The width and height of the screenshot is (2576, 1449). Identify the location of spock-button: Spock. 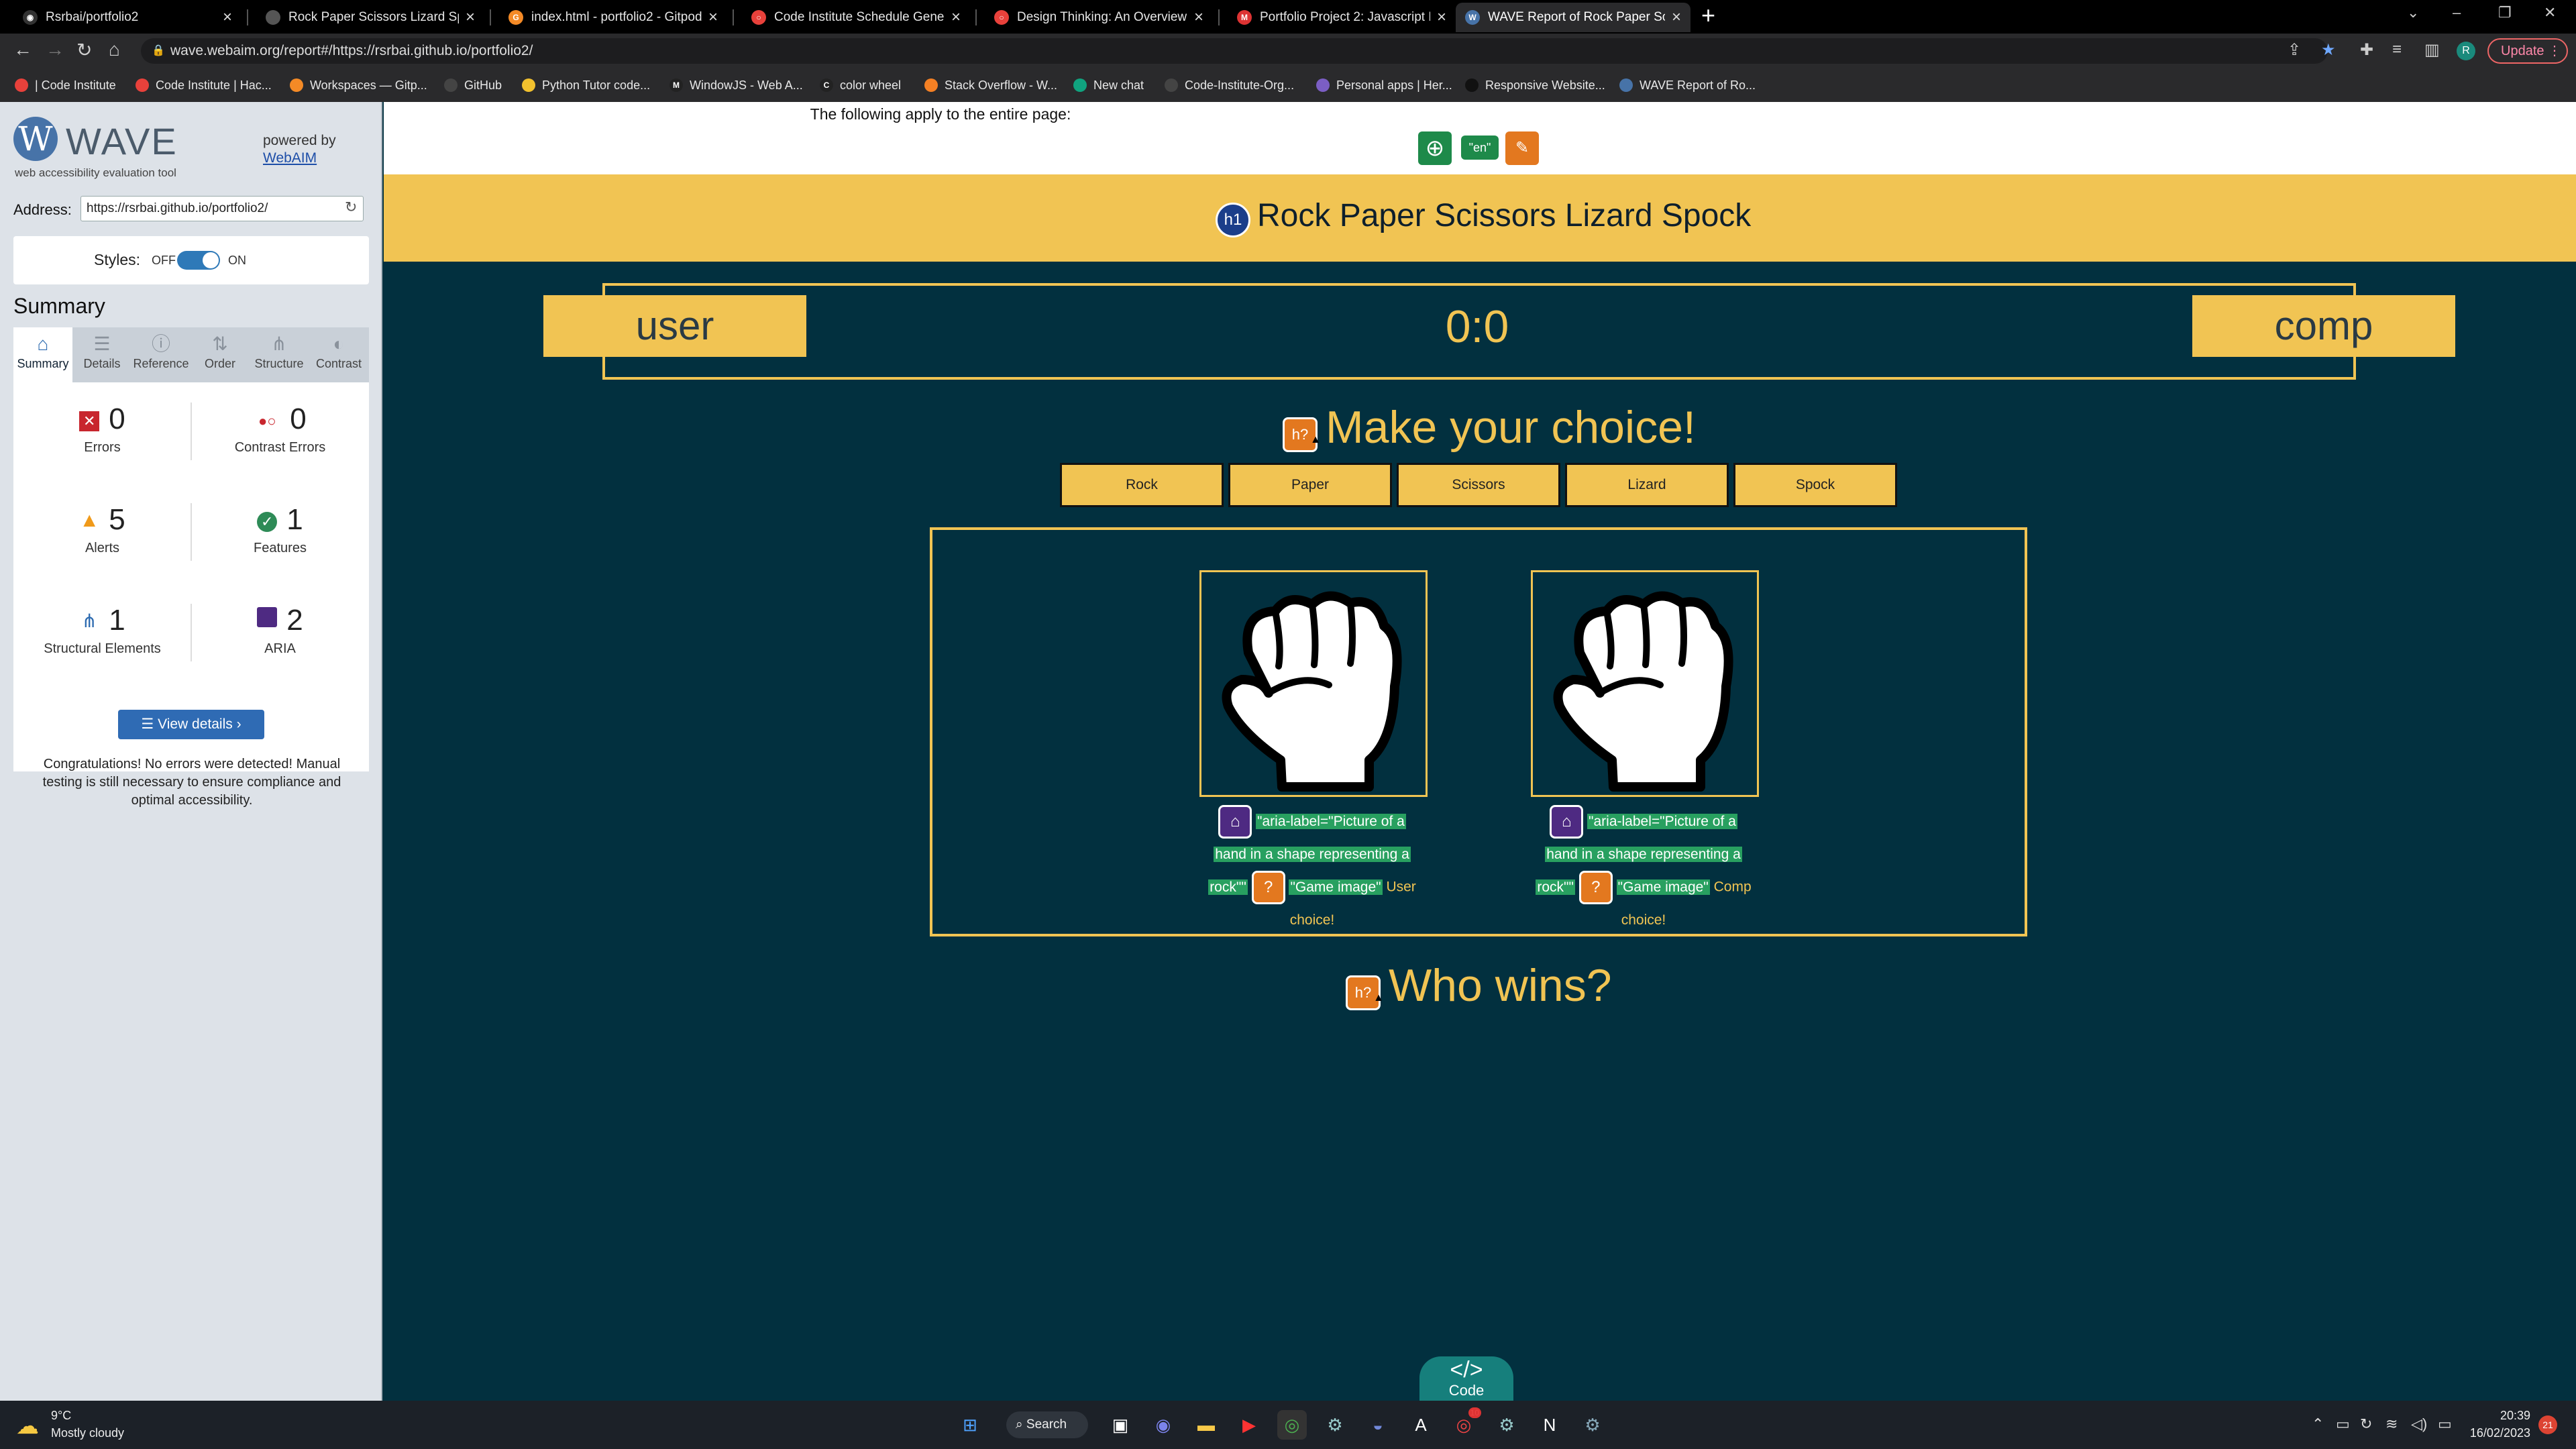
(1815, 485).